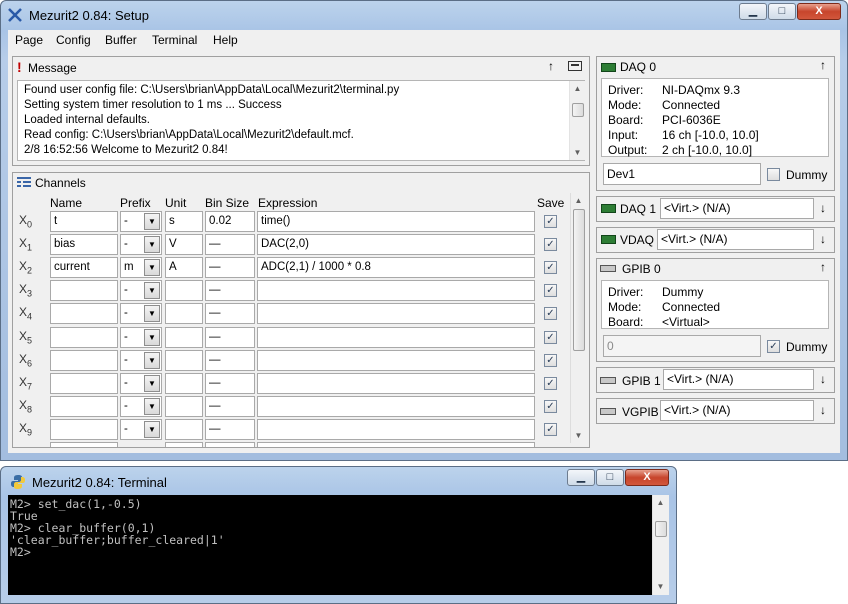 This screenshot has width=848, height=604. Describe the element at coordinates (660, 545) in the screenshot. I see `console-scrollbar: ▲ ▼` at that location.